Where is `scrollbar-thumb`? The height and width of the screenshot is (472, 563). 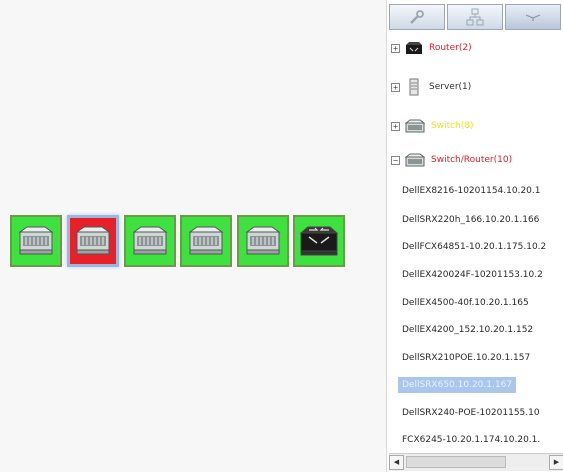
scrollbar-thumb is located at coordinates (456, 462).